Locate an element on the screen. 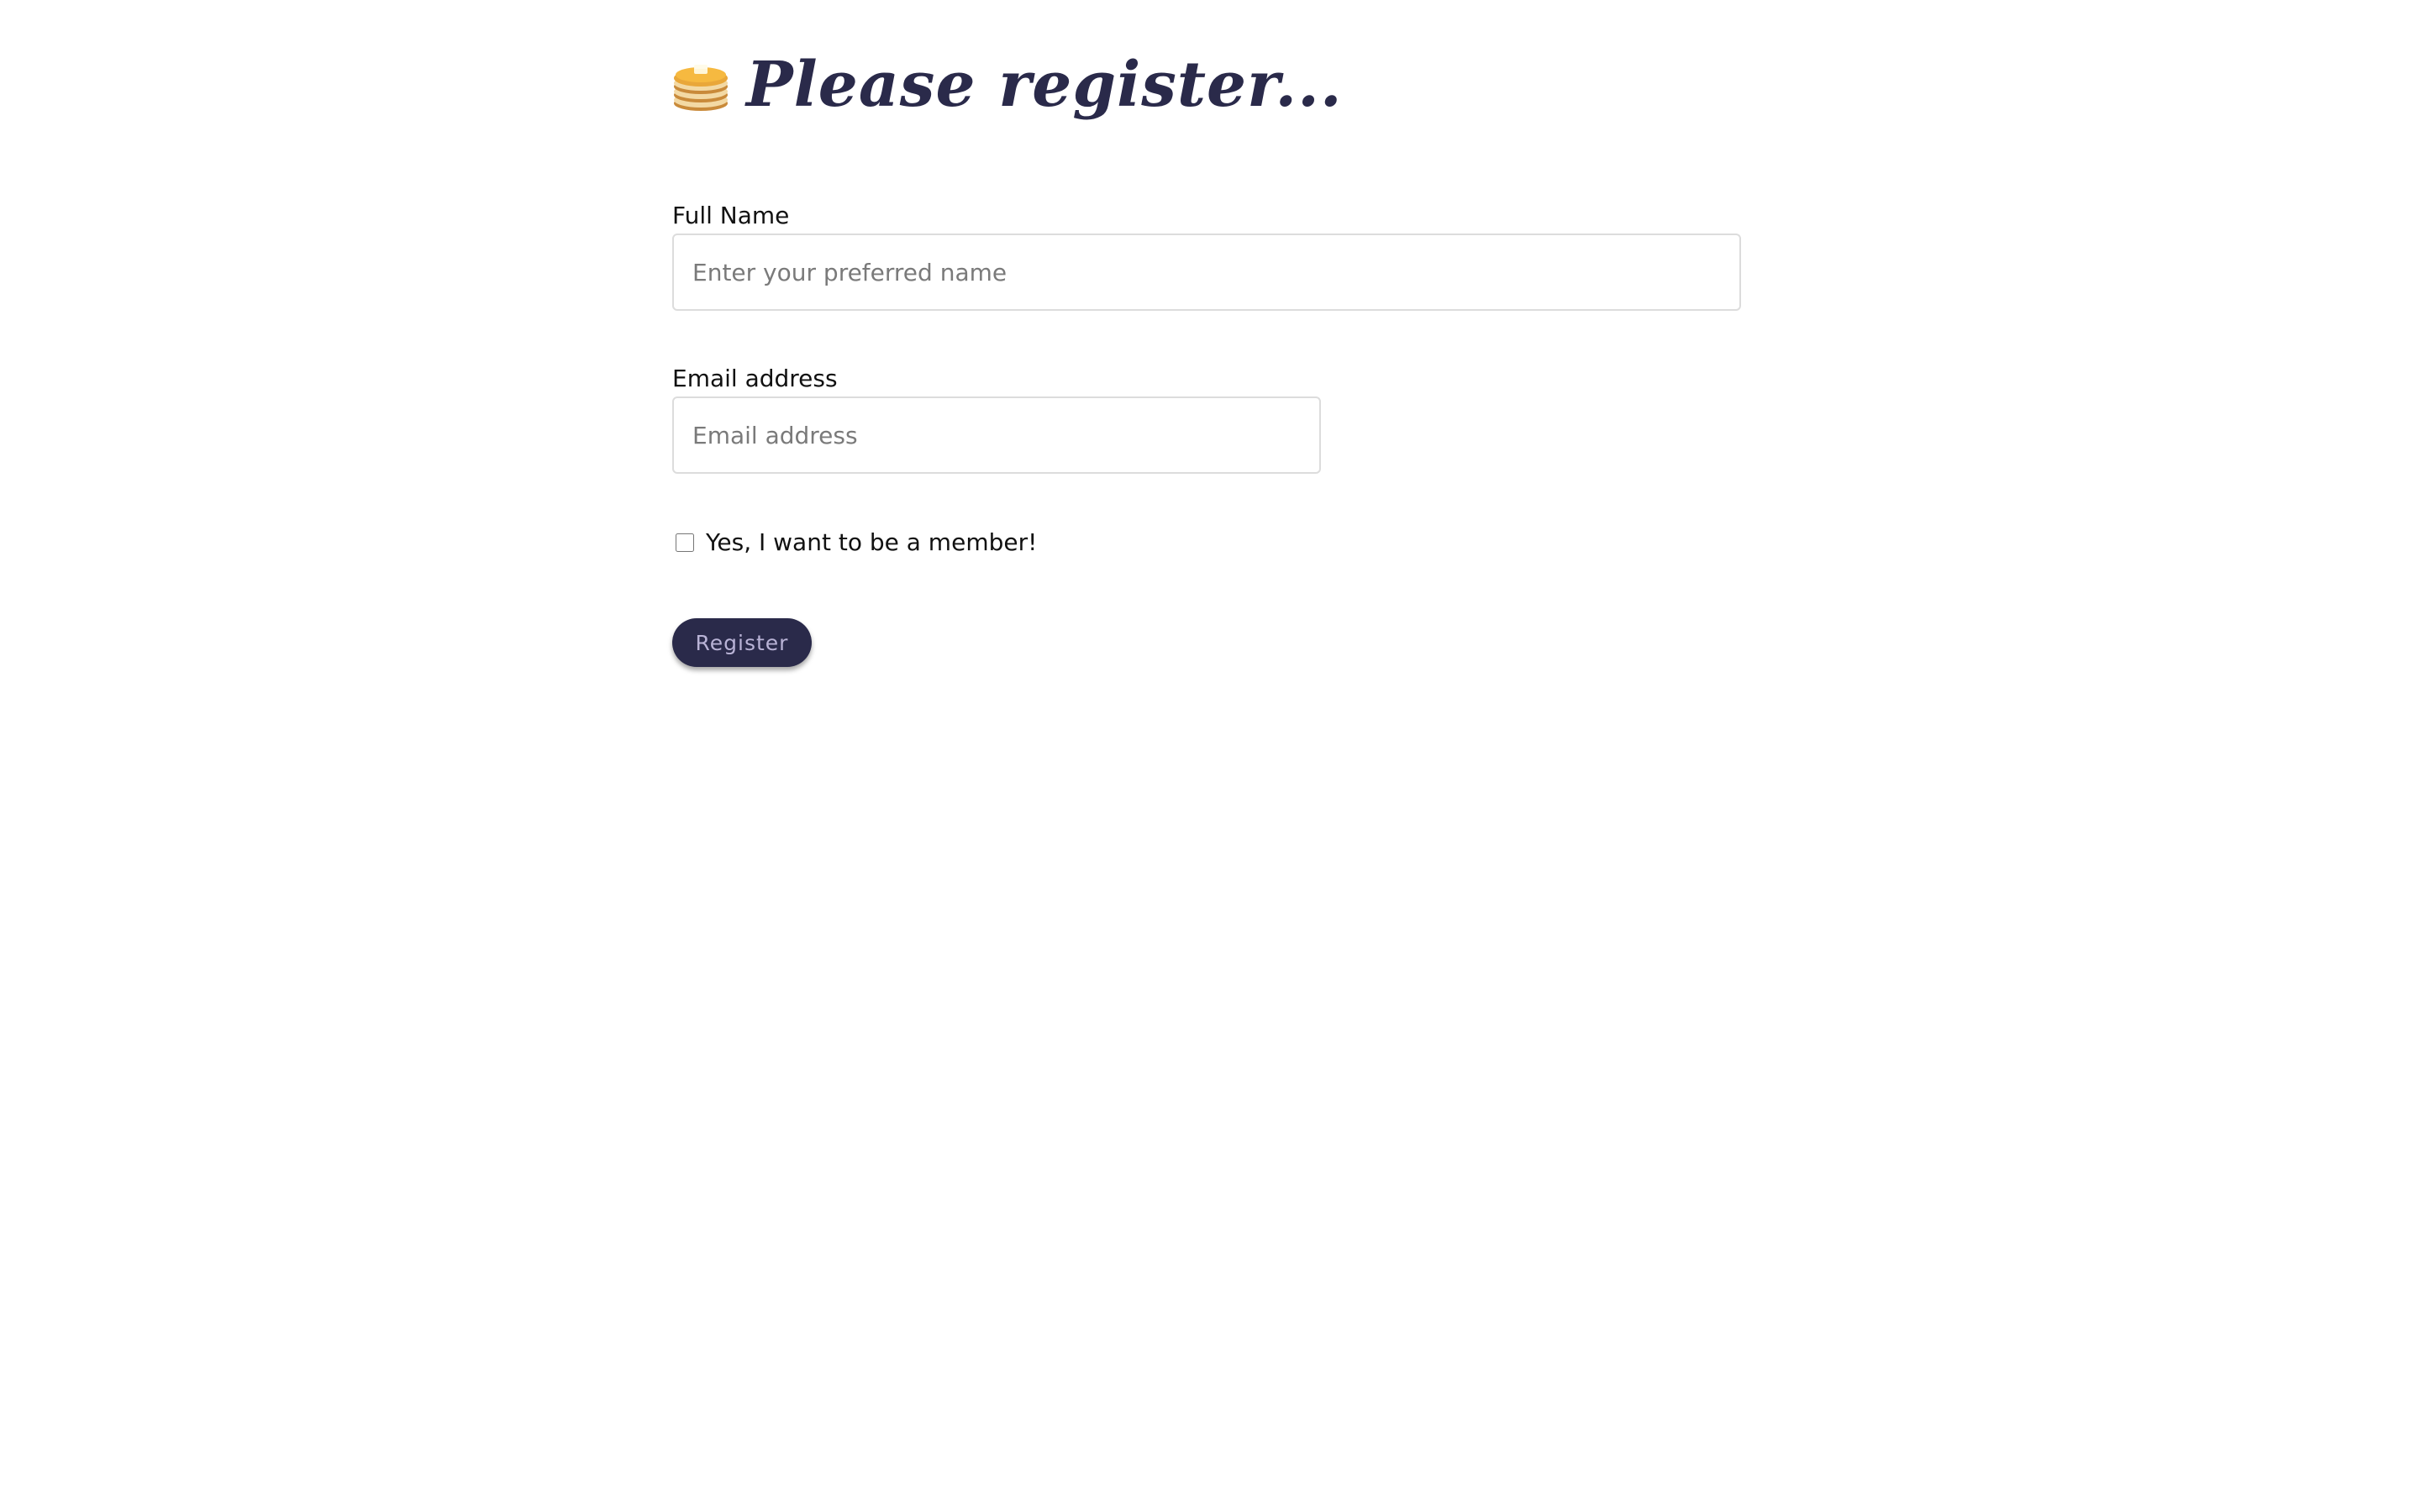 The image size is (2420, 1512). member-checkbox-row: Yes, I want to be a member! is located at coordinates (856, 542).